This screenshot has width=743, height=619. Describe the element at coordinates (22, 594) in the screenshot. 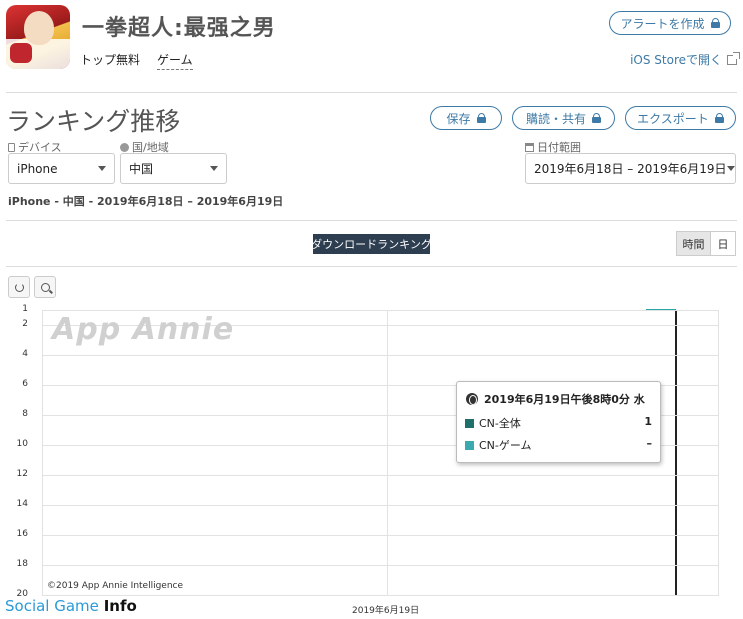

I see `y-tick-label: 20` at that location.